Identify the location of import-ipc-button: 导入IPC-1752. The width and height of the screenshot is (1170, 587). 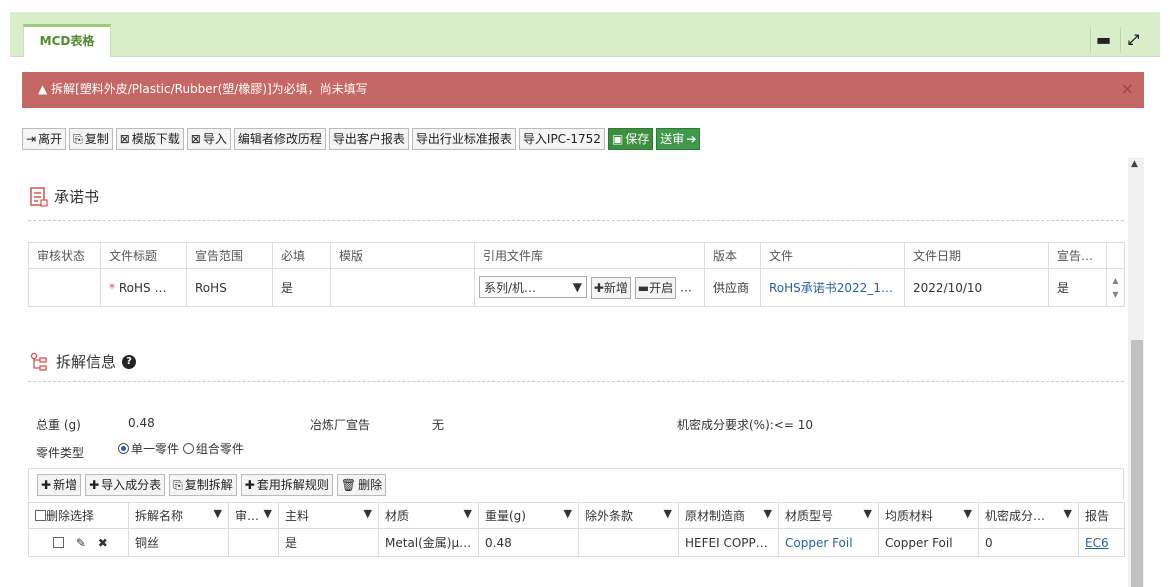
(561, 139).